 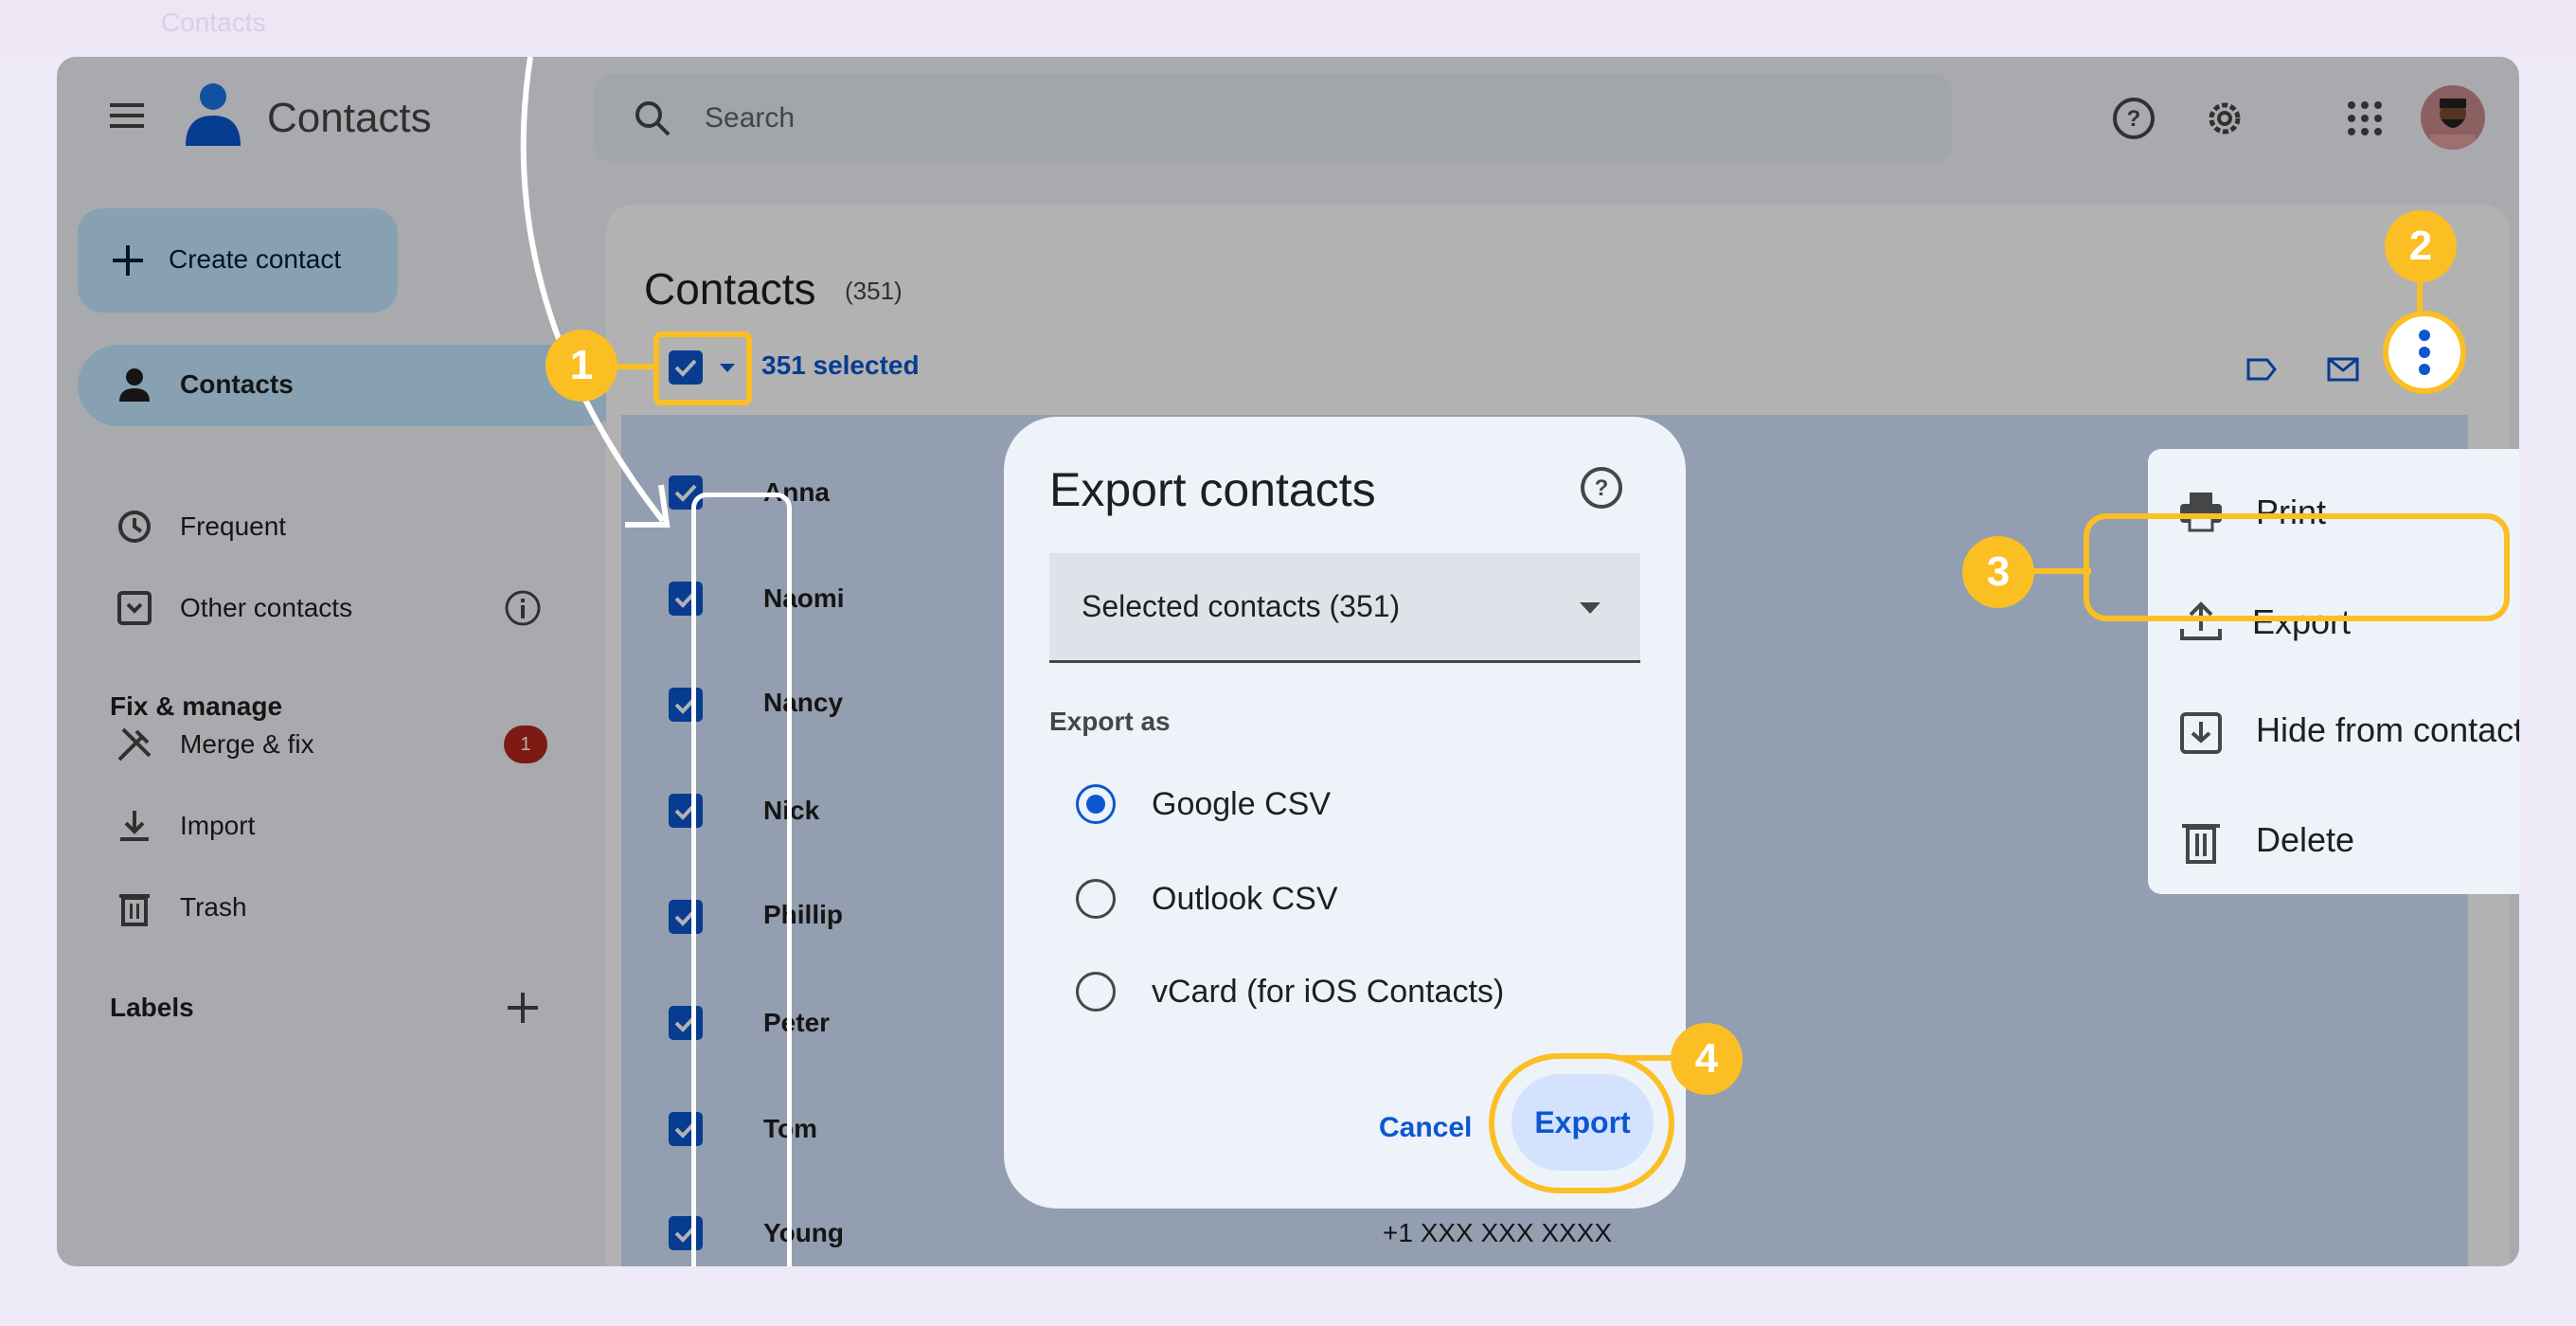 What do you see at coordinates (2201, 841) in the screenshot?
I see `trash-icon` at bounding box center [2201, 841].